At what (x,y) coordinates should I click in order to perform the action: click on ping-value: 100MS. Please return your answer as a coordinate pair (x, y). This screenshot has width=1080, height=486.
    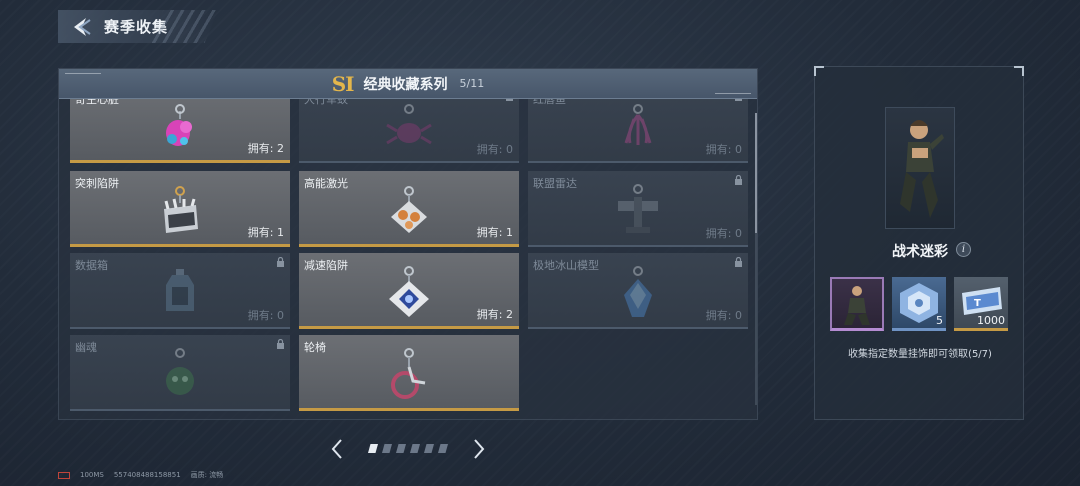
    Looking at the image, I should click on (92, 475).